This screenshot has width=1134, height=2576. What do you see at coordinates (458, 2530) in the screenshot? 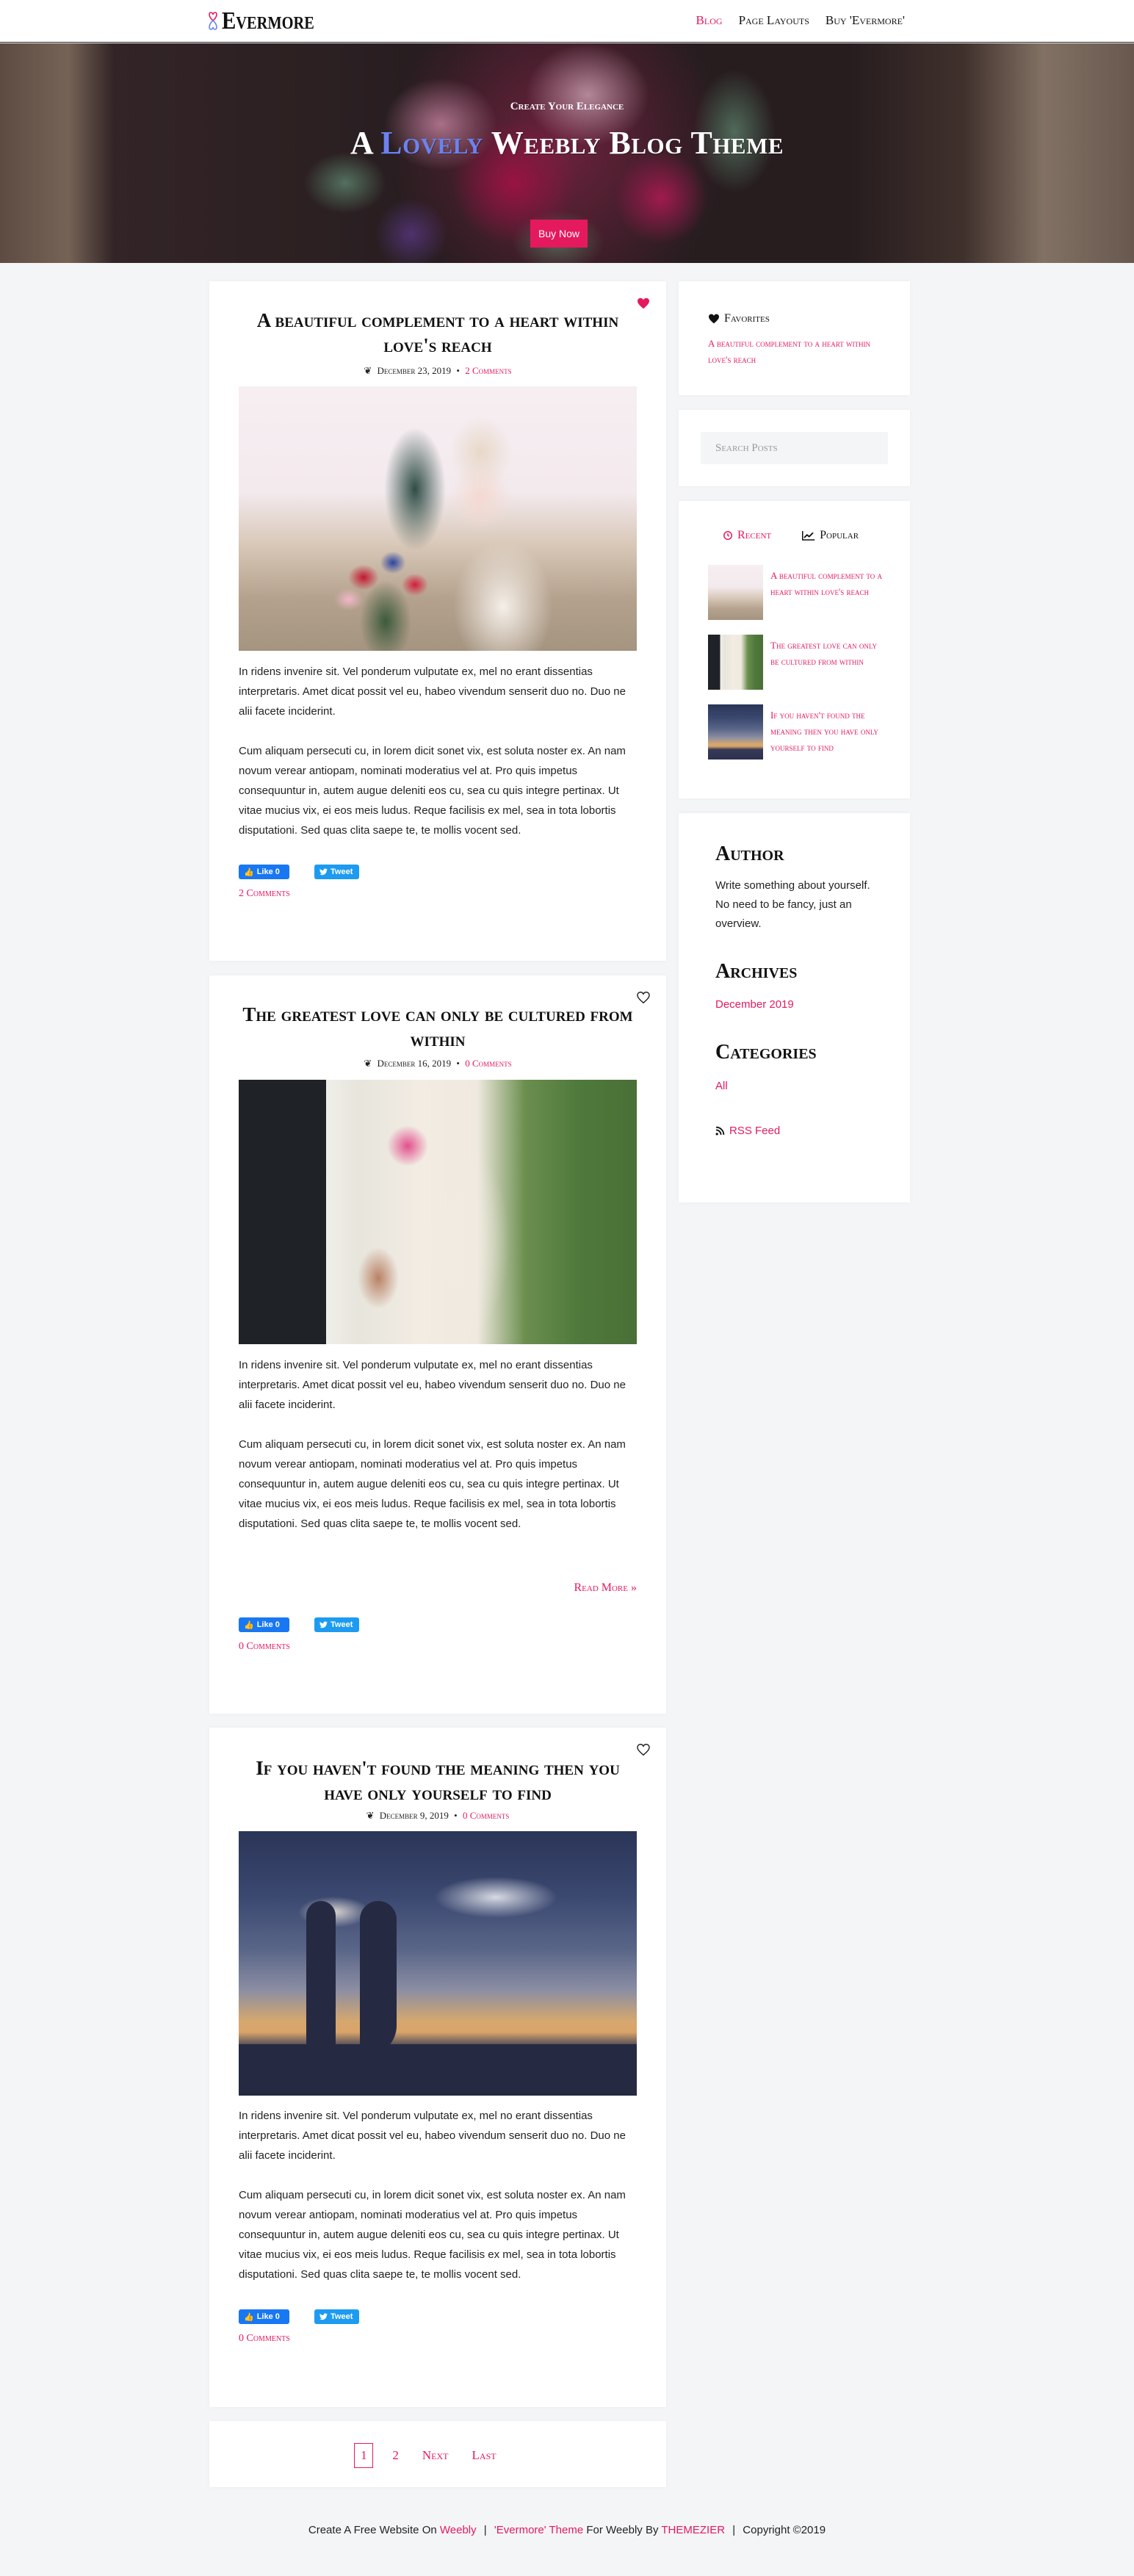
I see `footer-weebly-link: Weebly` at bounding box center [458, 2530].